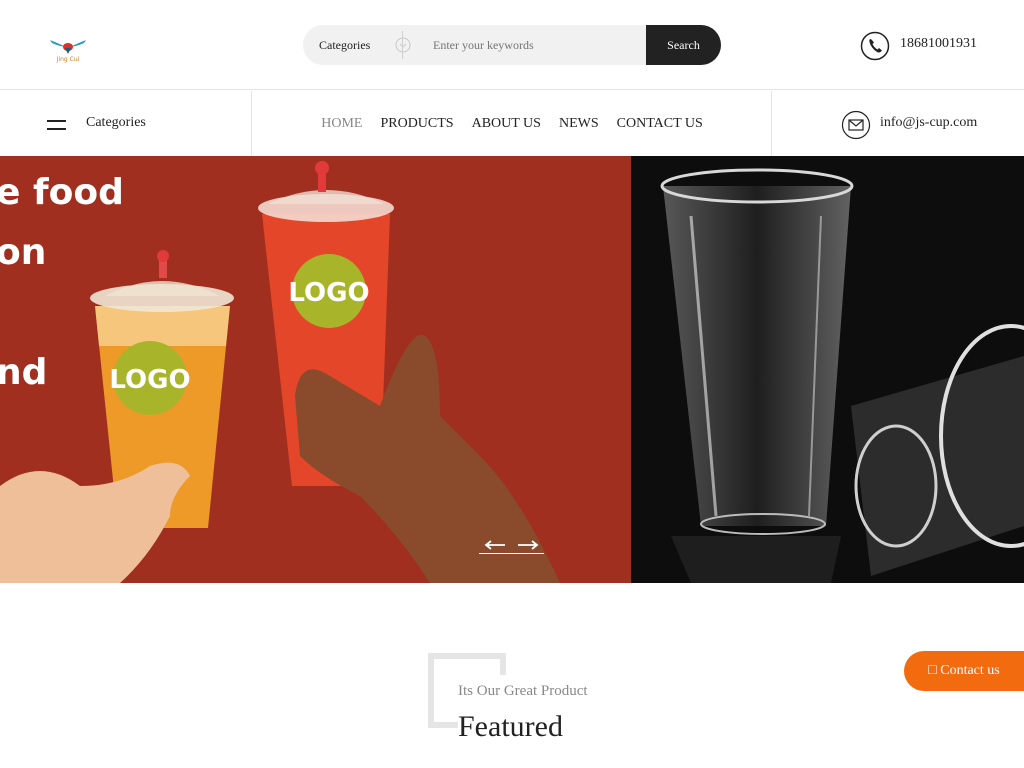 This screenshot has height=768, width=1024. I want to click on search-bar: Categories Search, so click(512, 45).